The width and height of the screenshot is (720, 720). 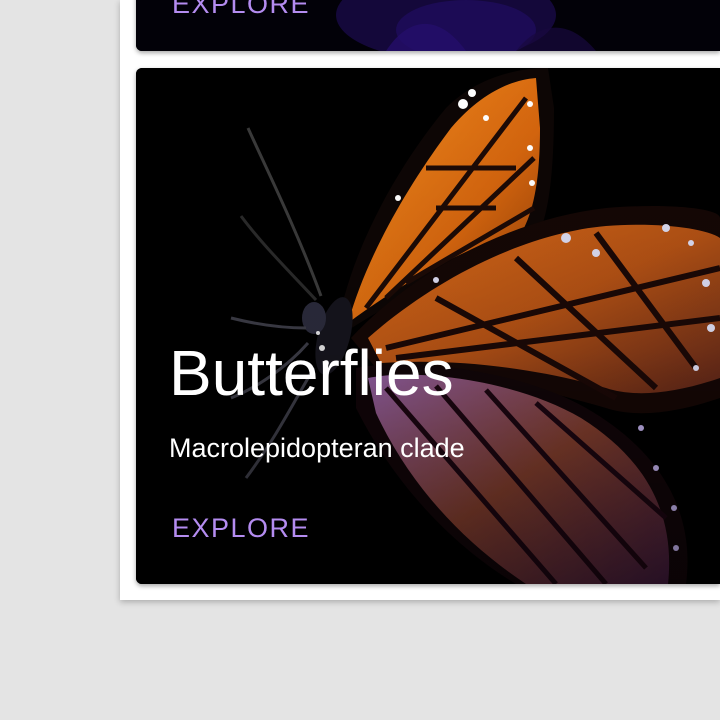 I want to click on card-previous: EXPLORE, so click(x=428, y=25).